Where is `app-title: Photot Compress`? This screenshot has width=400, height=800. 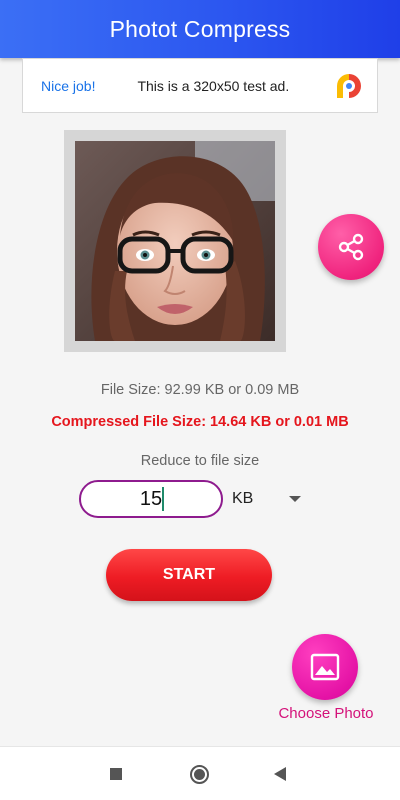
app-title: Photot Compress is located at coordinates (200, 28).